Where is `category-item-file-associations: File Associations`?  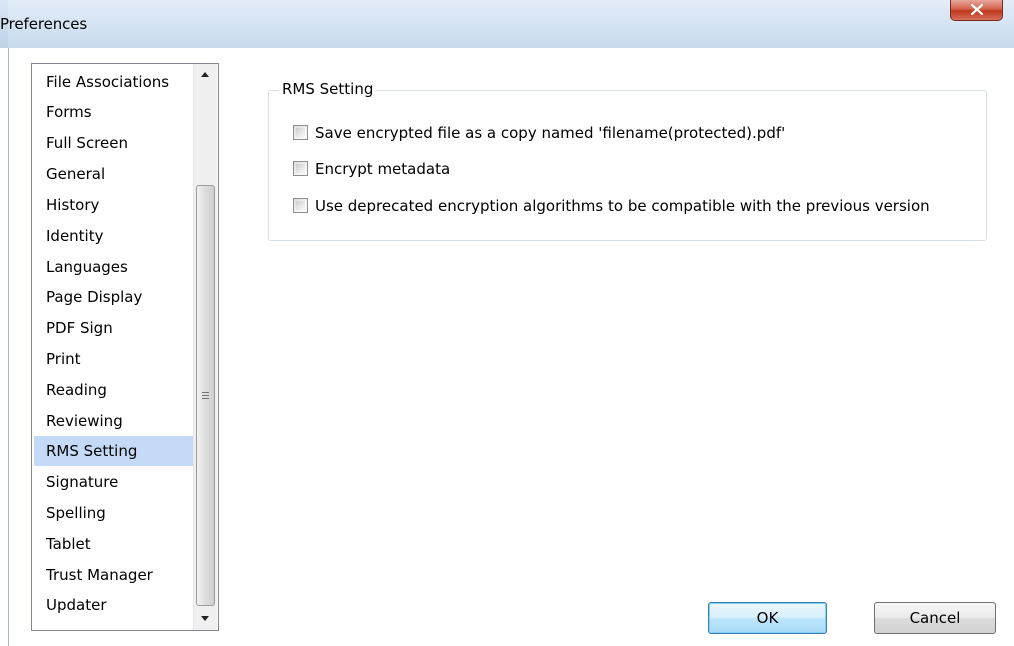
category-item-file-associations: File Associations is located at coordinates (114, 82).